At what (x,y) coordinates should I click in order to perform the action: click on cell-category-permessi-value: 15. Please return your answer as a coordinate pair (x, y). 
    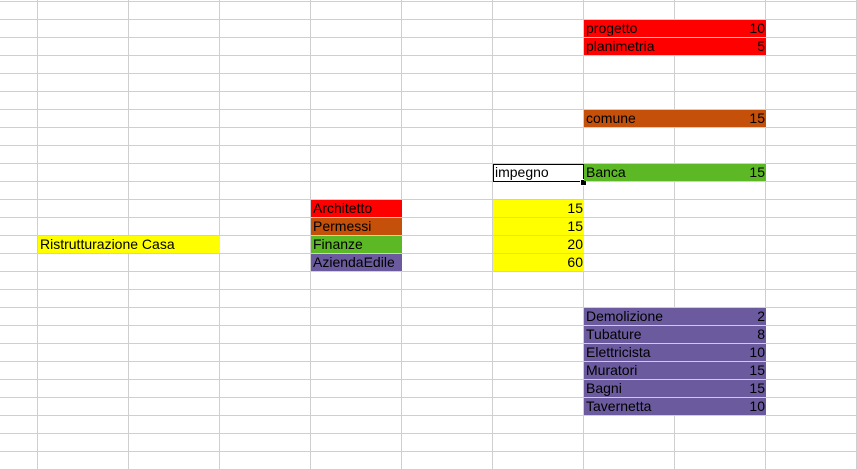
    Looking at the image, I should click on (538, 226).